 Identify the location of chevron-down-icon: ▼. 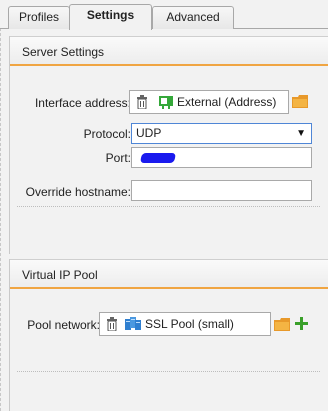
(301, 133).